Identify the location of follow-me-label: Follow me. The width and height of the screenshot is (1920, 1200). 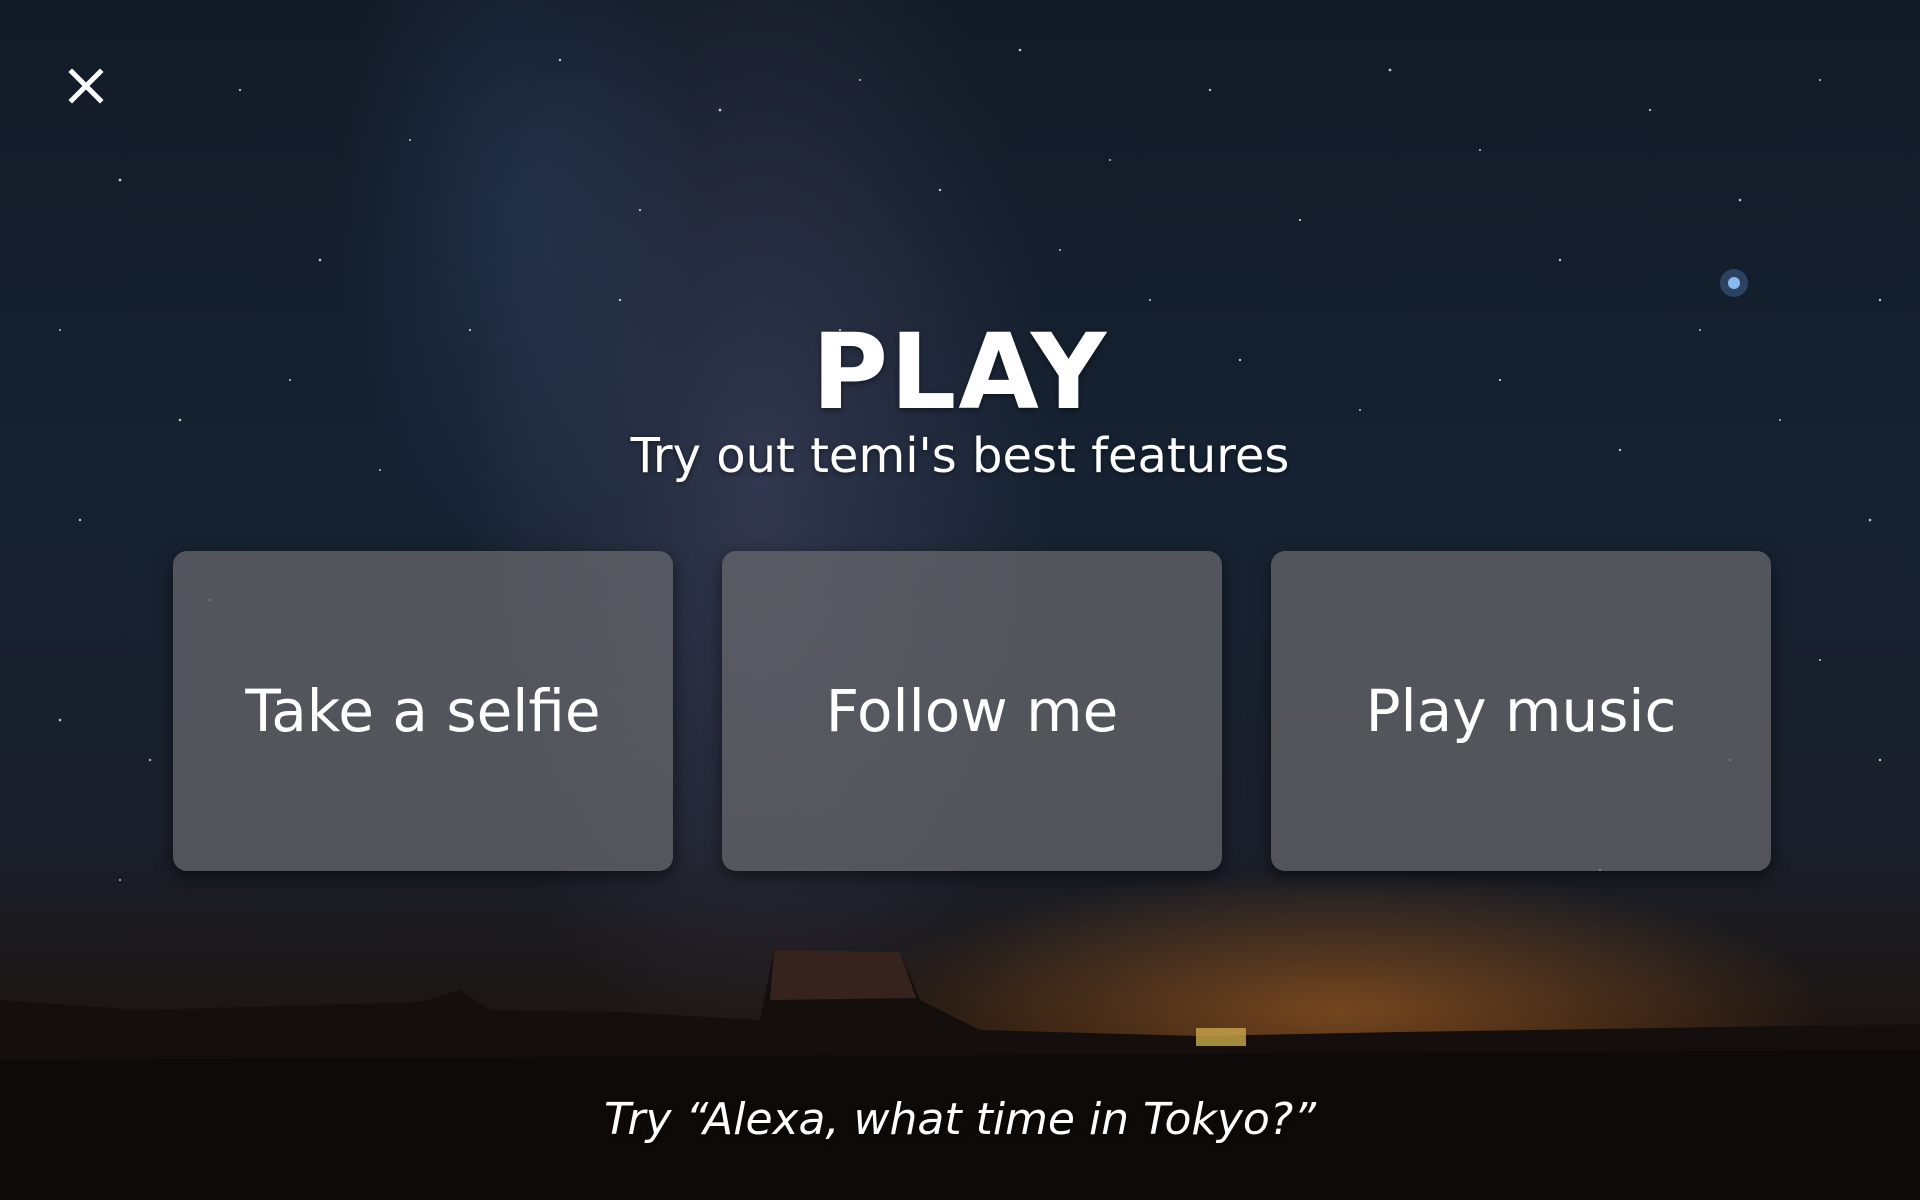
(972, 711).